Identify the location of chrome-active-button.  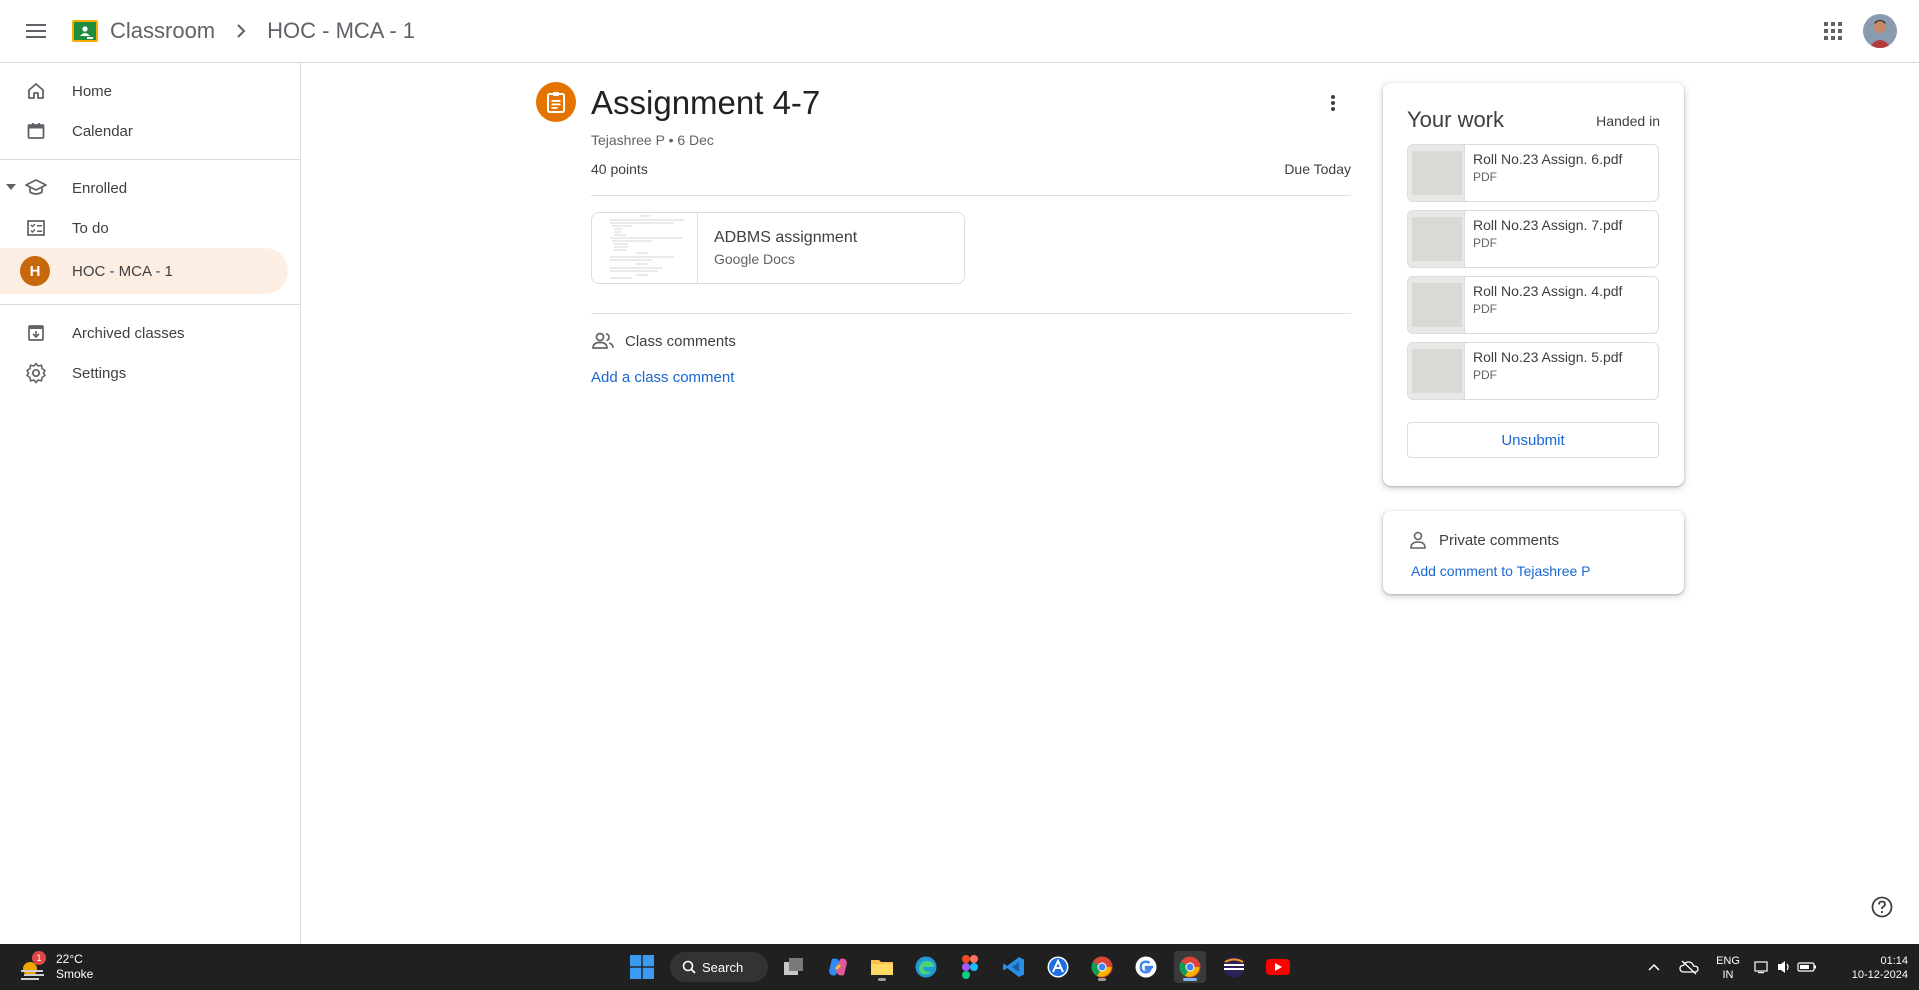
(1190, 967).